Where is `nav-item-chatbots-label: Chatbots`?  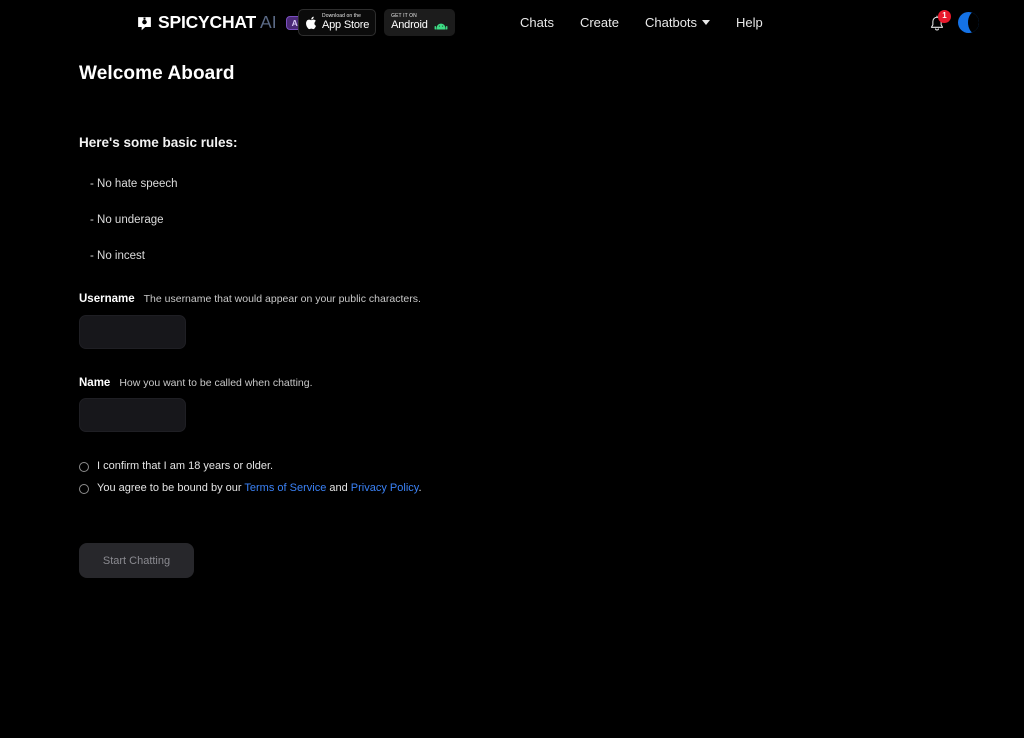 nav-item-chatbots-label: Chatbots is located at coordinates (671, 22).